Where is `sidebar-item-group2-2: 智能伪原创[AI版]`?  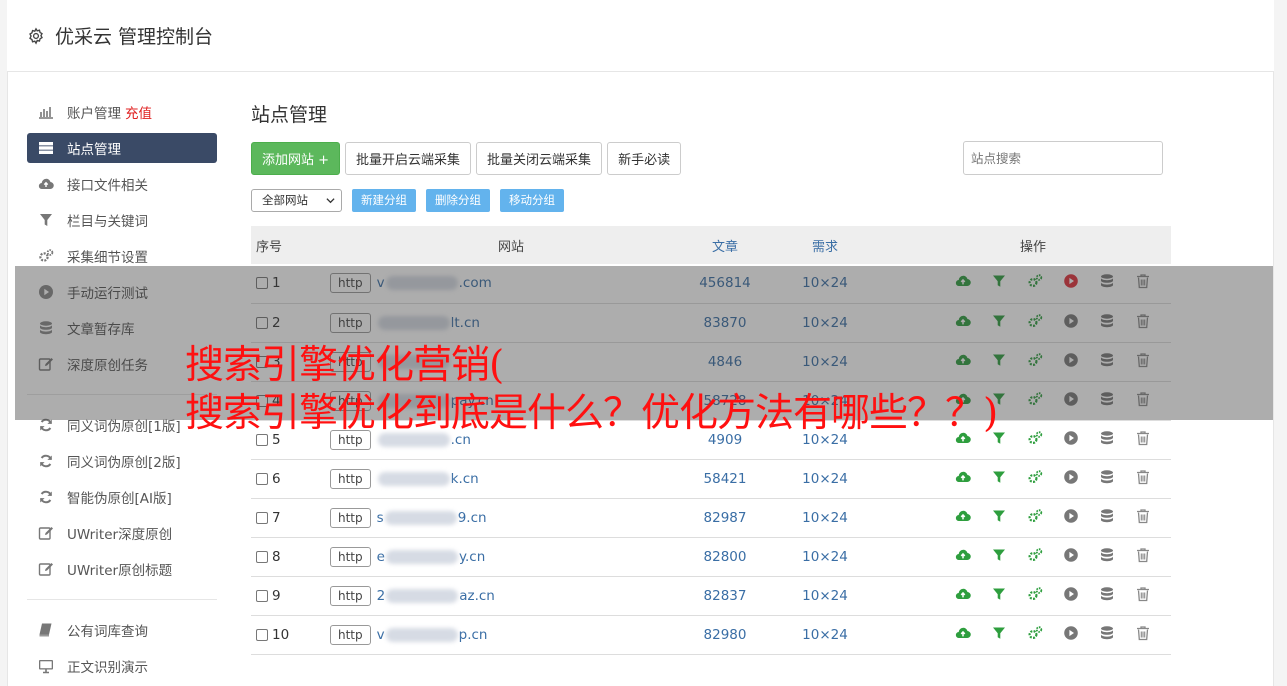 sidebar-item-group2-2: 智能伪原创[AI版] is located at coordinates (122, 497).